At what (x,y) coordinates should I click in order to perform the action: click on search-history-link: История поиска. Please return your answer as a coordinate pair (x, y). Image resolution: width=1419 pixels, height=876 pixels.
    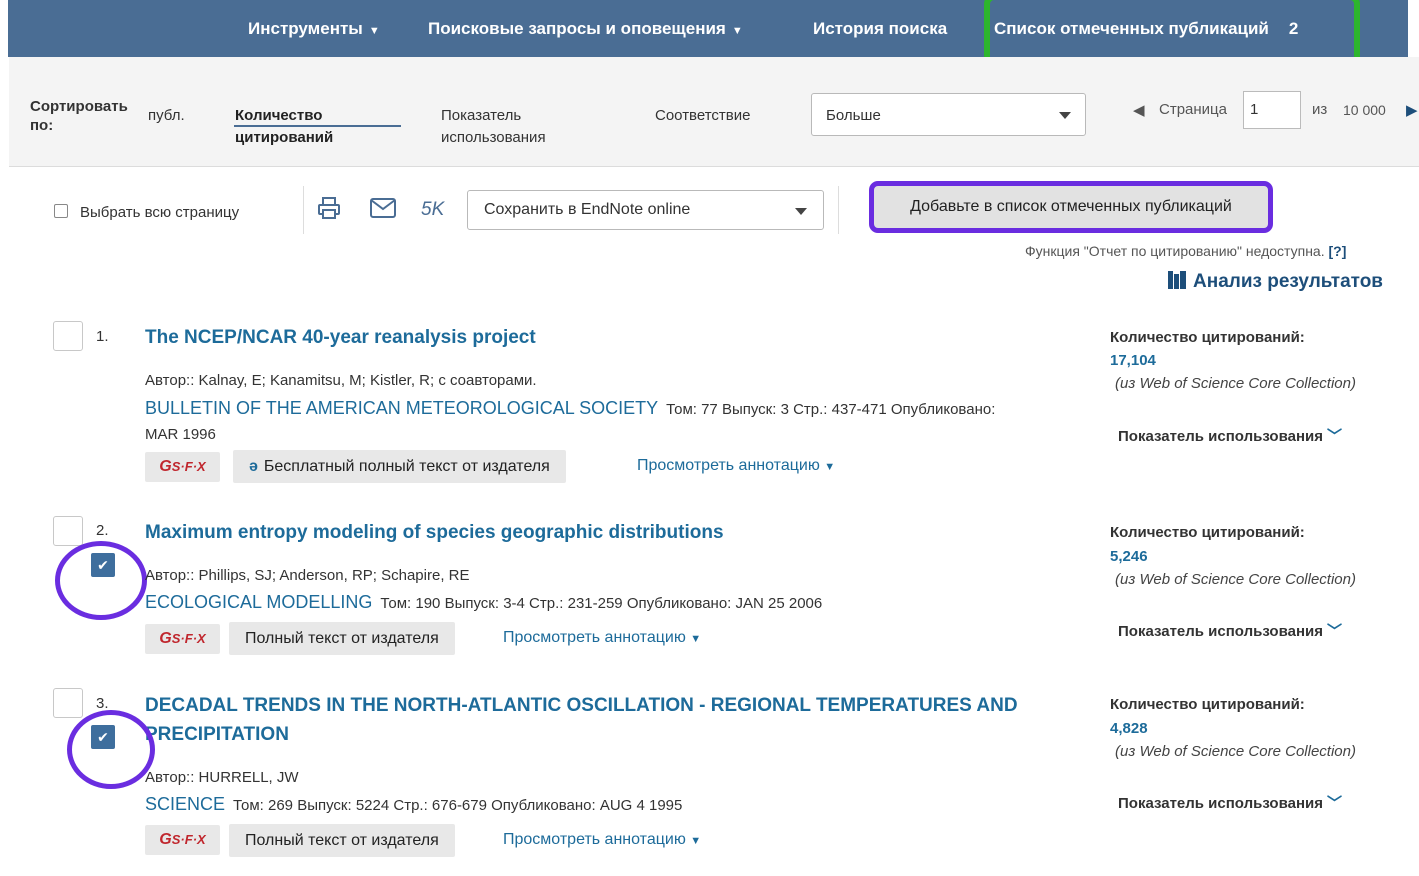
    Looking at the image, I should click on (880, 29).